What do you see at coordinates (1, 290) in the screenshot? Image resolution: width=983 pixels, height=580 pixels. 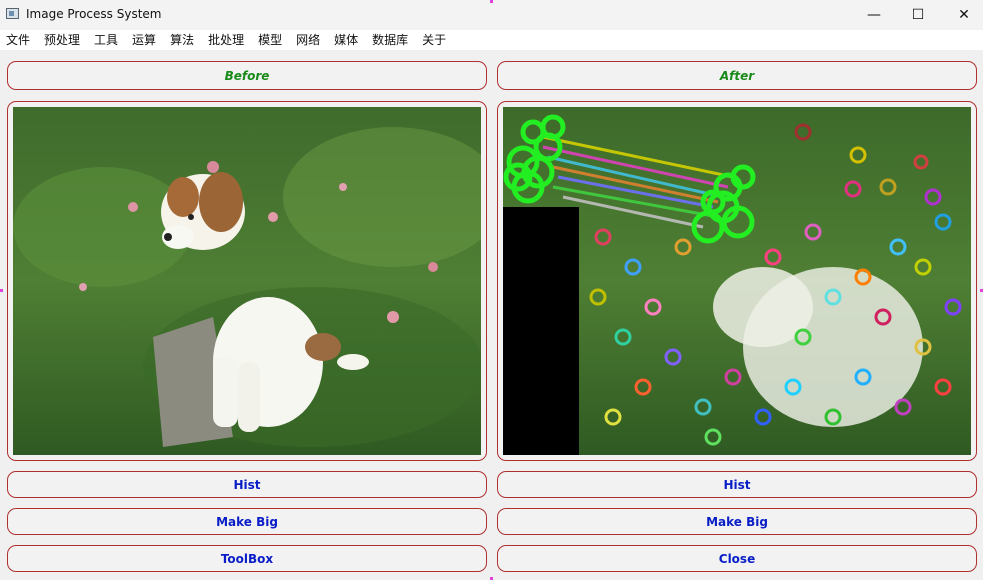 I see `resize-handle-left` at bounding box center [1, 290].